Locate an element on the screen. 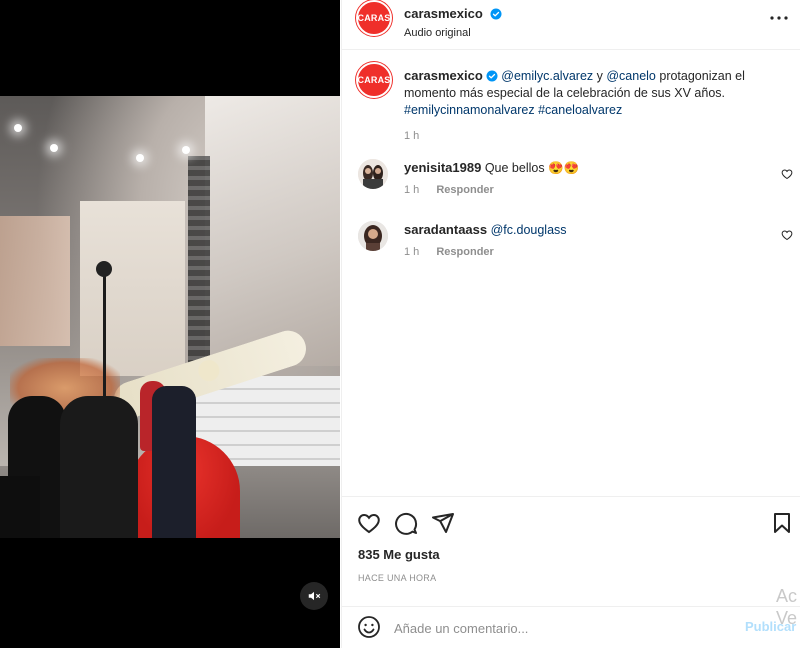 This screenshot has width=800, height=648. more-options-button is located at coordinates (779, 18).